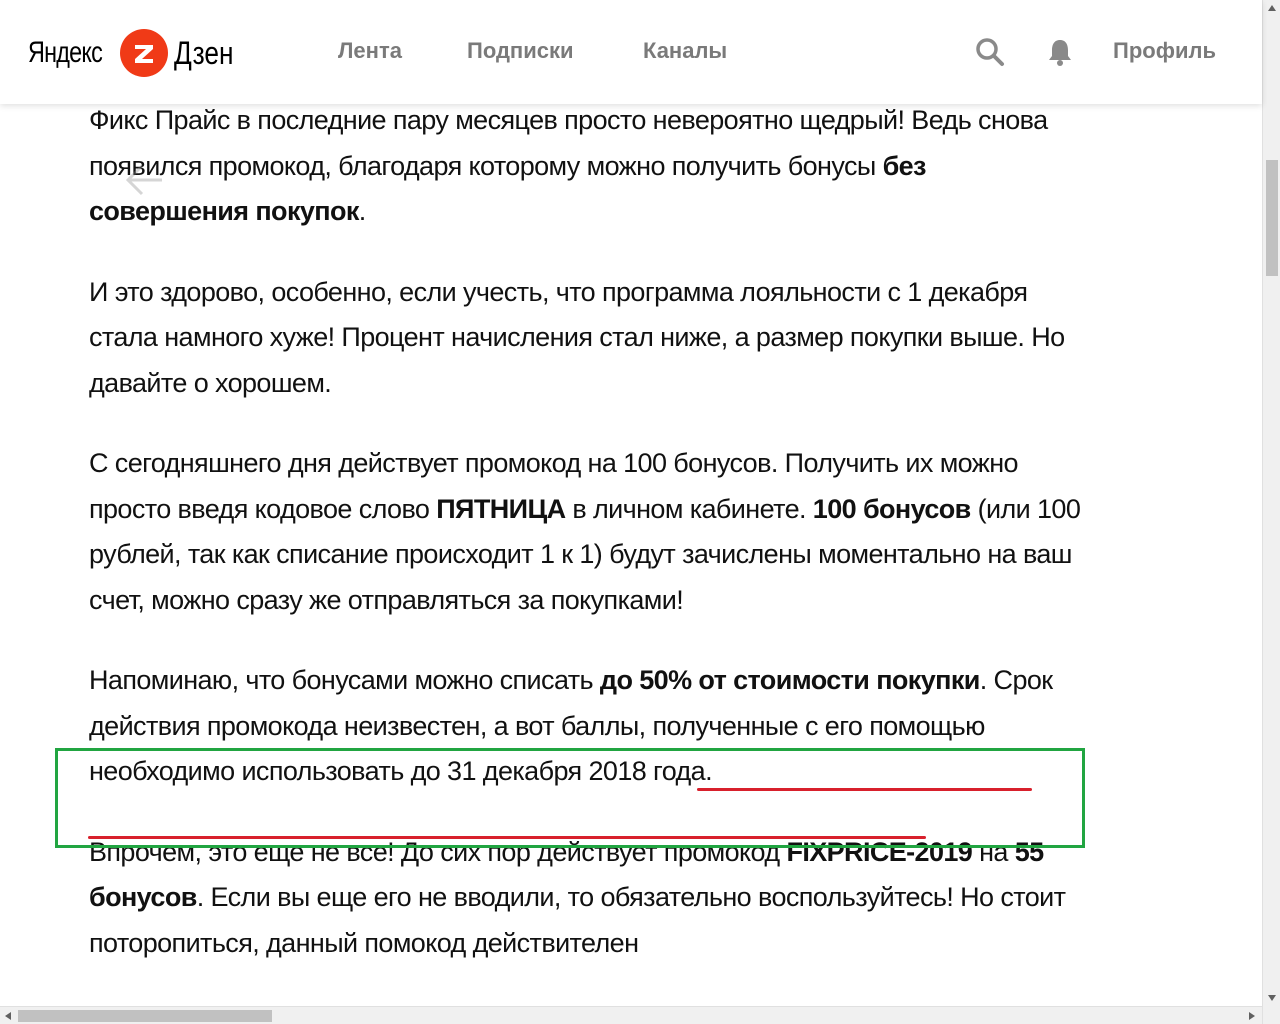  What do you see at coordinates (789, 680) in the screenshot?
I see `p4-bold: до 50% от стоимости покупки` at bounding box center [789, 680].